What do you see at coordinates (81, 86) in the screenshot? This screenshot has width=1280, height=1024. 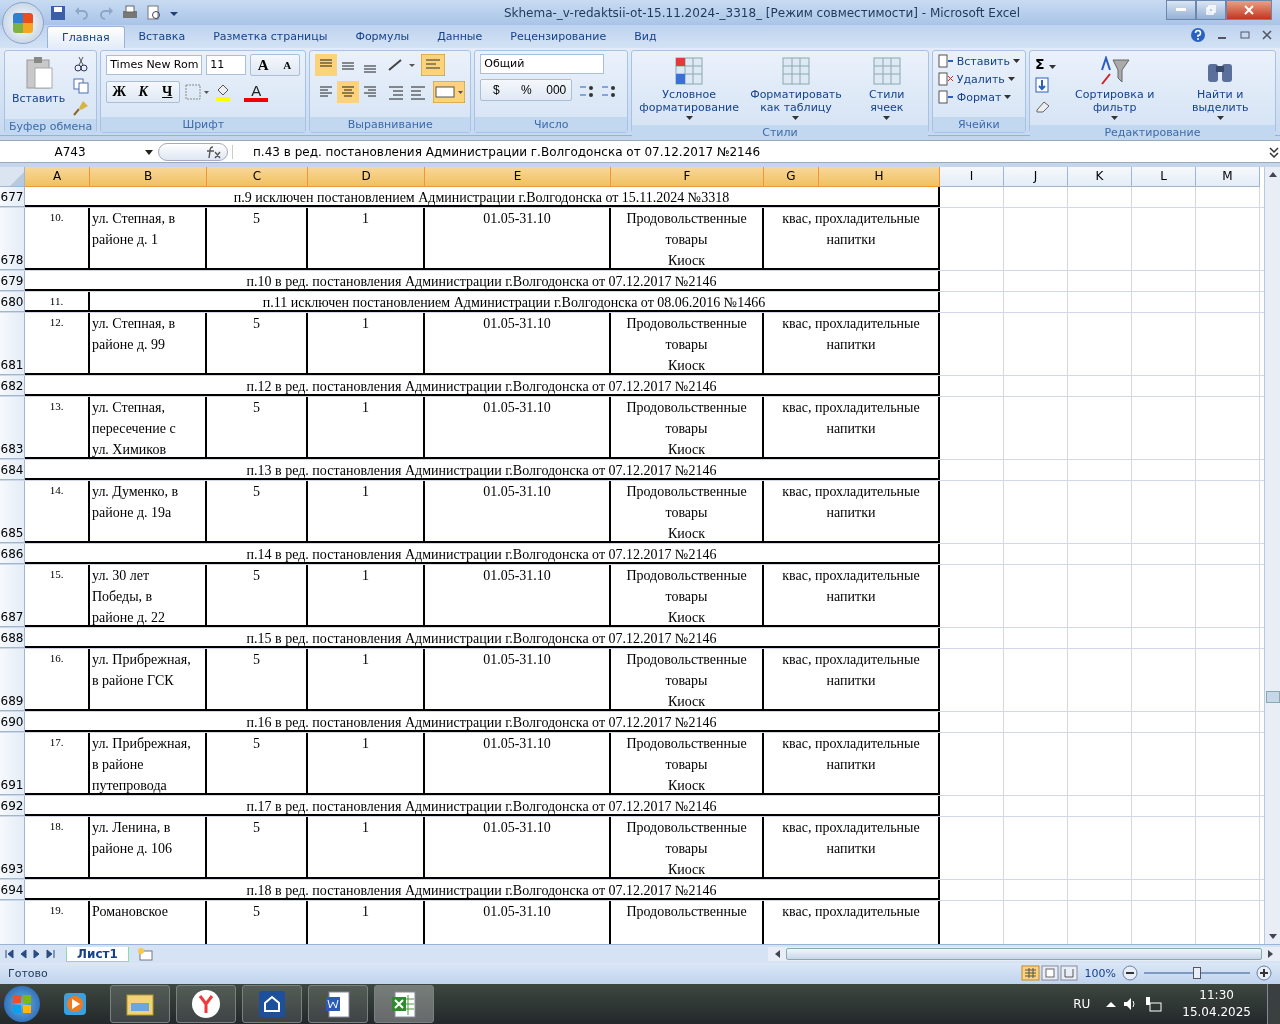 I see `copy-icon` at bounding box center [81, 86].